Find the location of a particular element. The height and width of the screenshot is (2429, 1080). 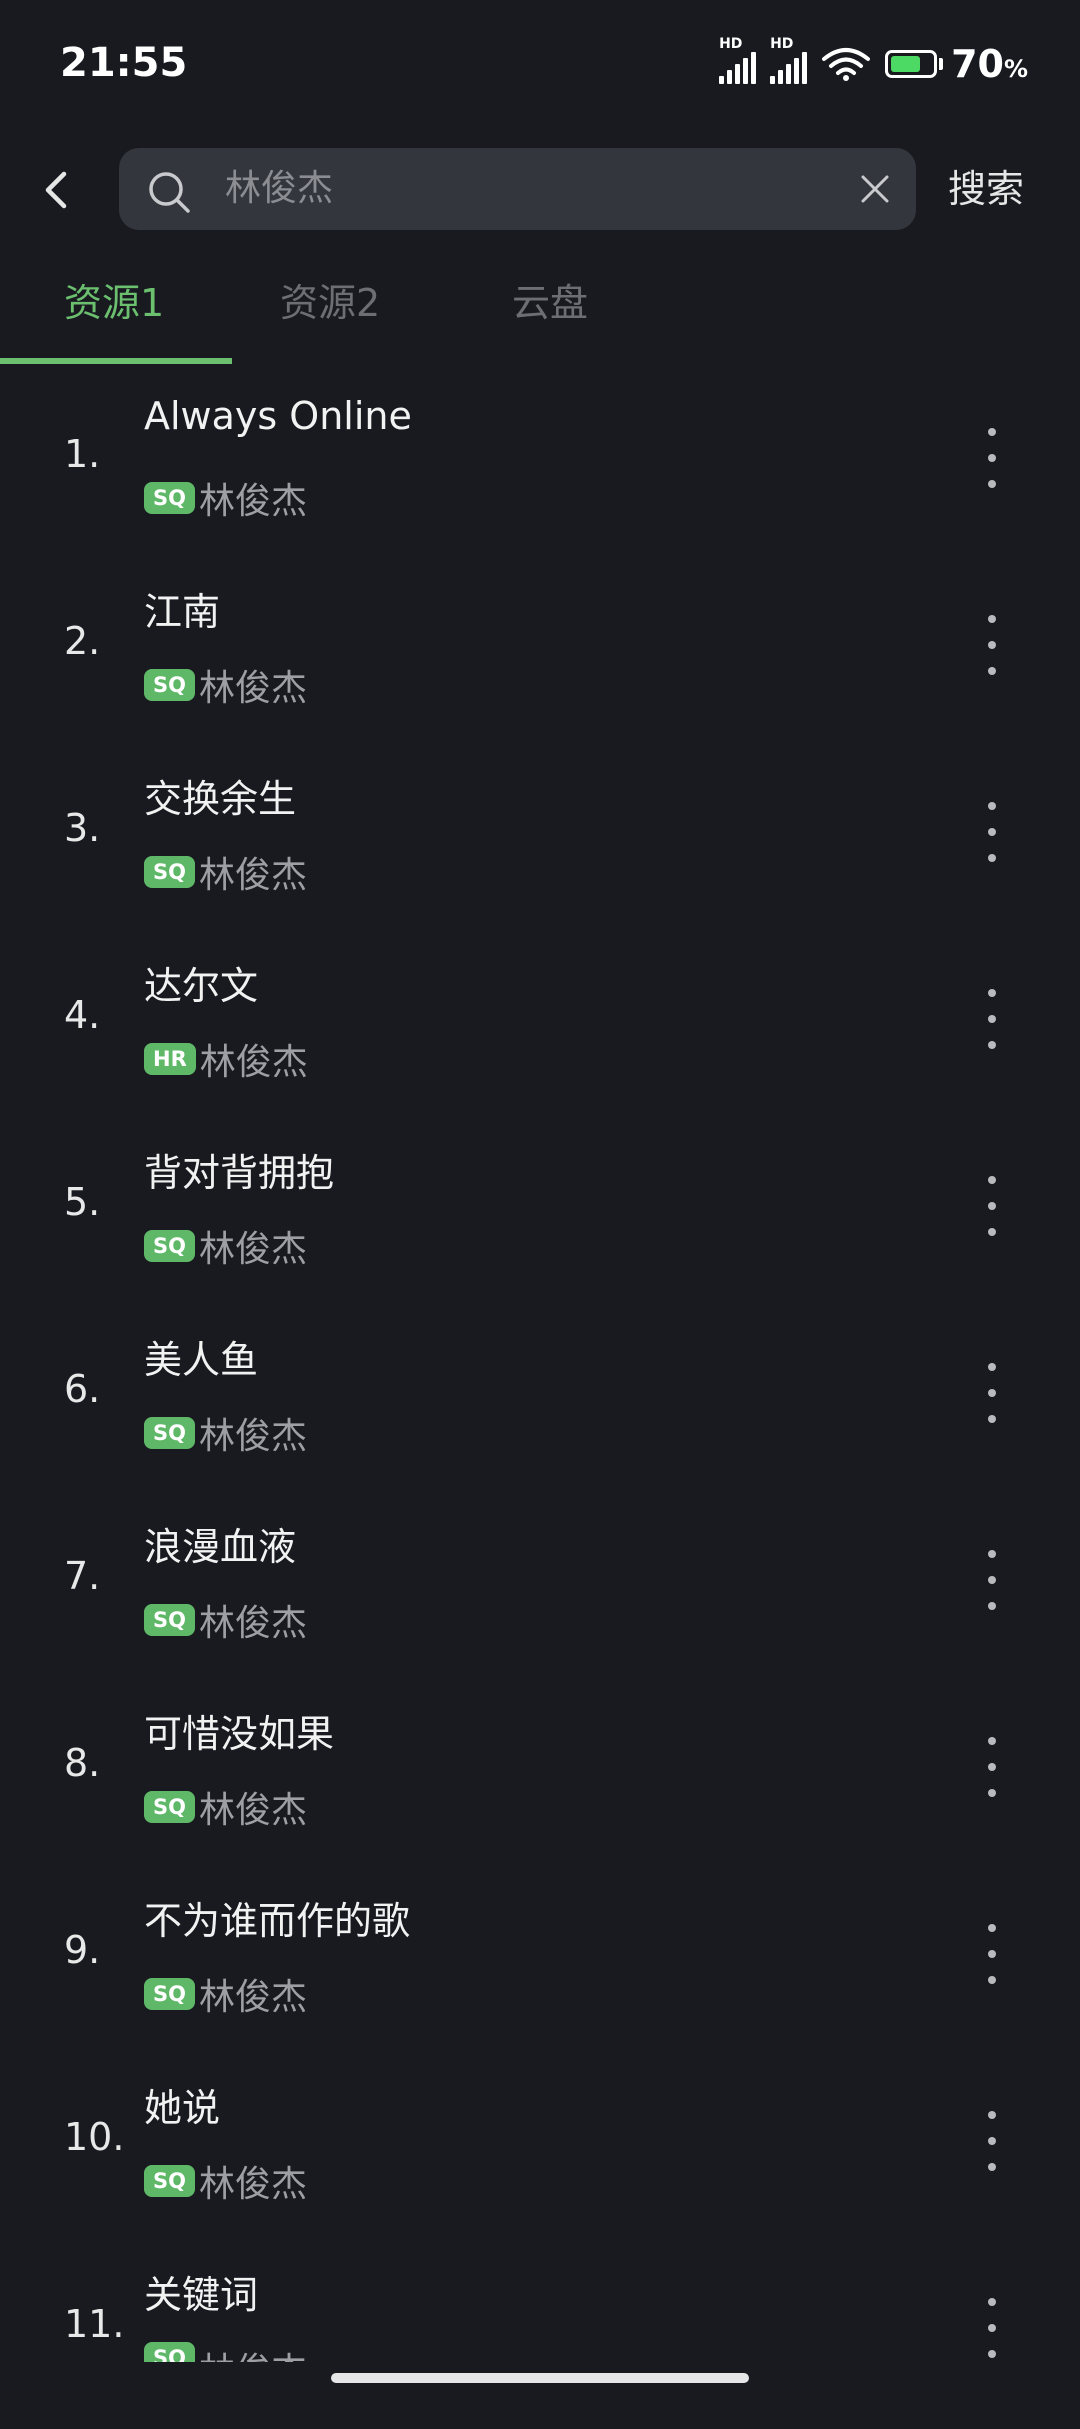

cellular-signal-icon-2: HD is located at coordinates (789, 60).